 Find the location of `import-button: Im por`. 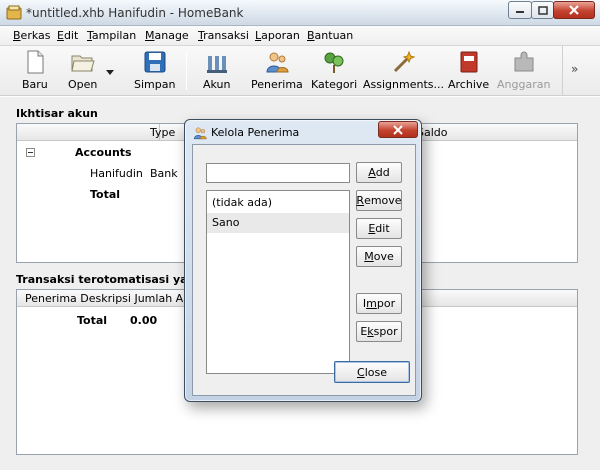

import-button: Im por is located at coordinates (379, 303).